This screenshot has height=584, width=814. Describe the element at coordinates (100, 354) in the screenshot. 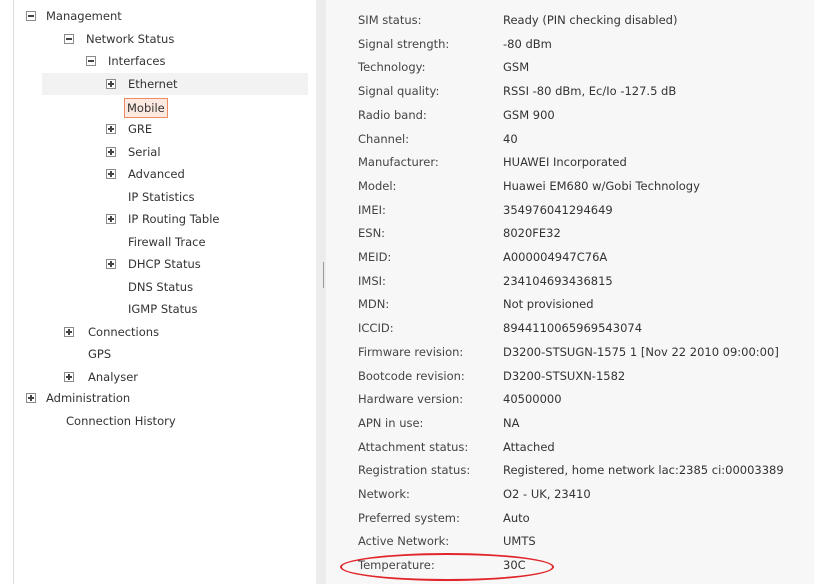

I see `tree-item-label: GPS` at that location.